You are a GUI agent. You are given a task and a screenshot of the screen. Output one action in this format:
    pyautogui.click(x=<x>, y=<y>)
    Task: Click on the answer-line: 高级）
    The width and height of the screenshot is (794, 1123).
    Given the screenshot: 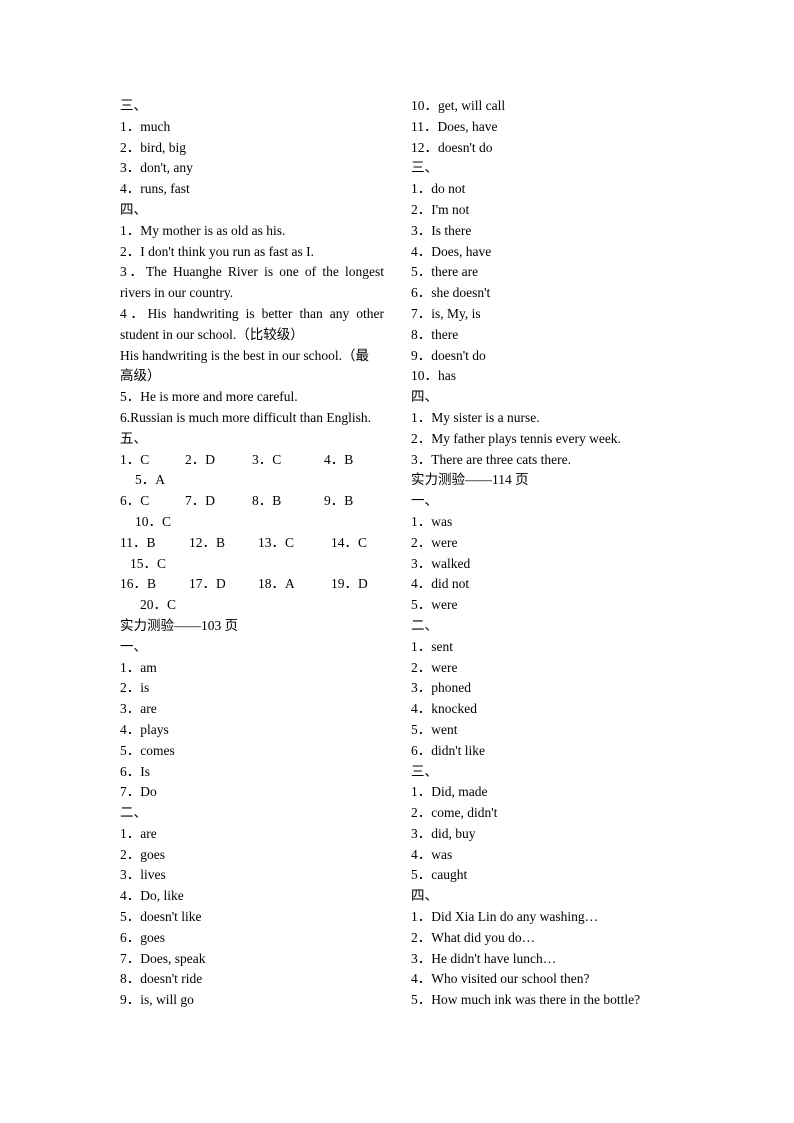 What is the action you would take?
    pyautogui.click(x=140, y=376)
    